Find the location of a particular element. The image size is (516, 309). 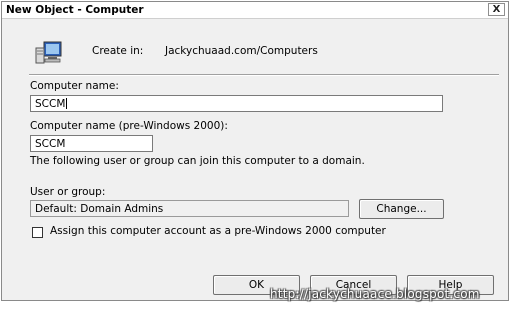

pre2000-name-label: Computer name (pre-Windows 2000): is located at coordinates (129, 126).